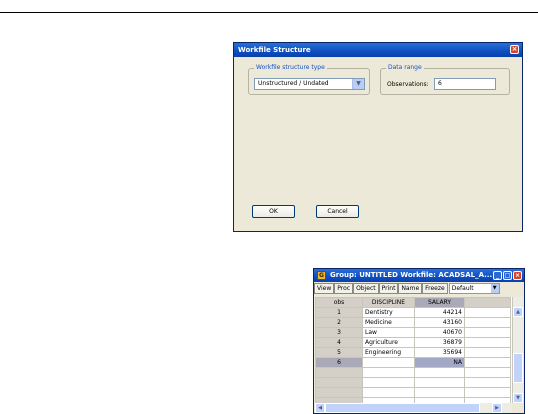  What do you see at coordinates (439, 322) in the screenshot?
I see `cell-salary: 43160` at bounding box center [439, 322].